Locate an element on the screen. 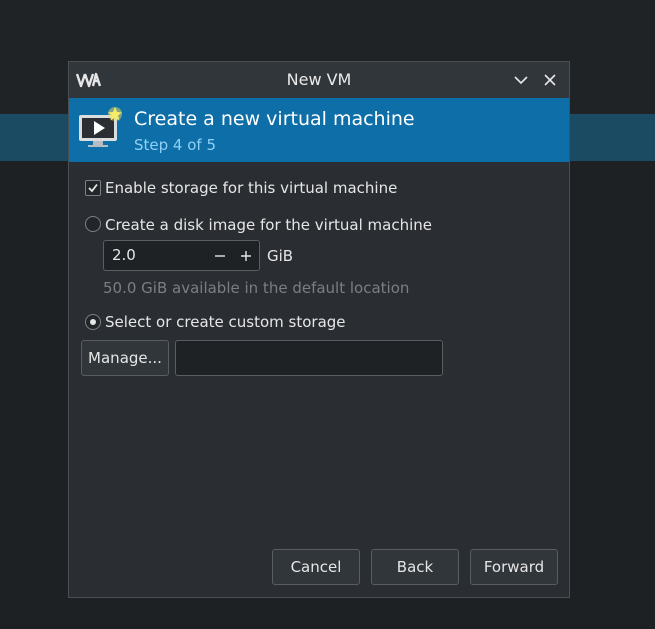 This screenshot has width=655, height=629. enable-storage-checkbox is located at coordinates (93, 188).